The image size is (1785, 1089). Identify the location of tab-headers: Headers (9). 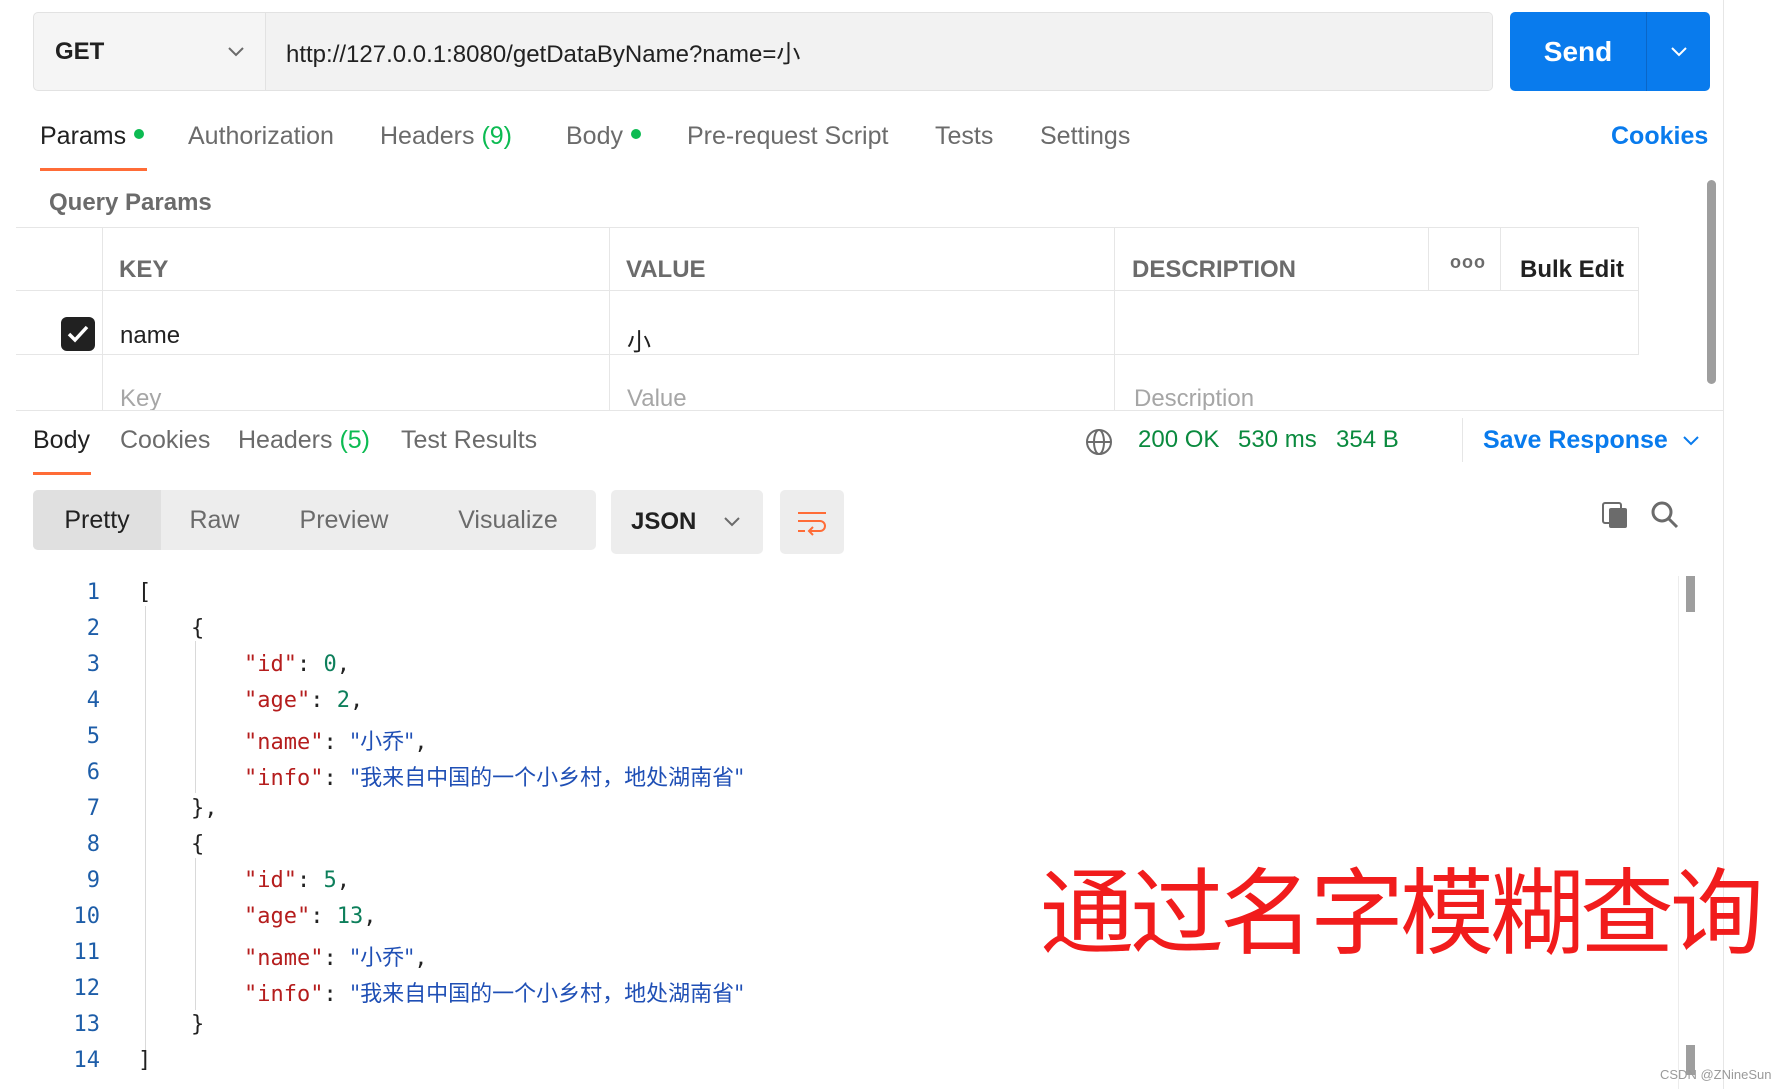
(446, 136).